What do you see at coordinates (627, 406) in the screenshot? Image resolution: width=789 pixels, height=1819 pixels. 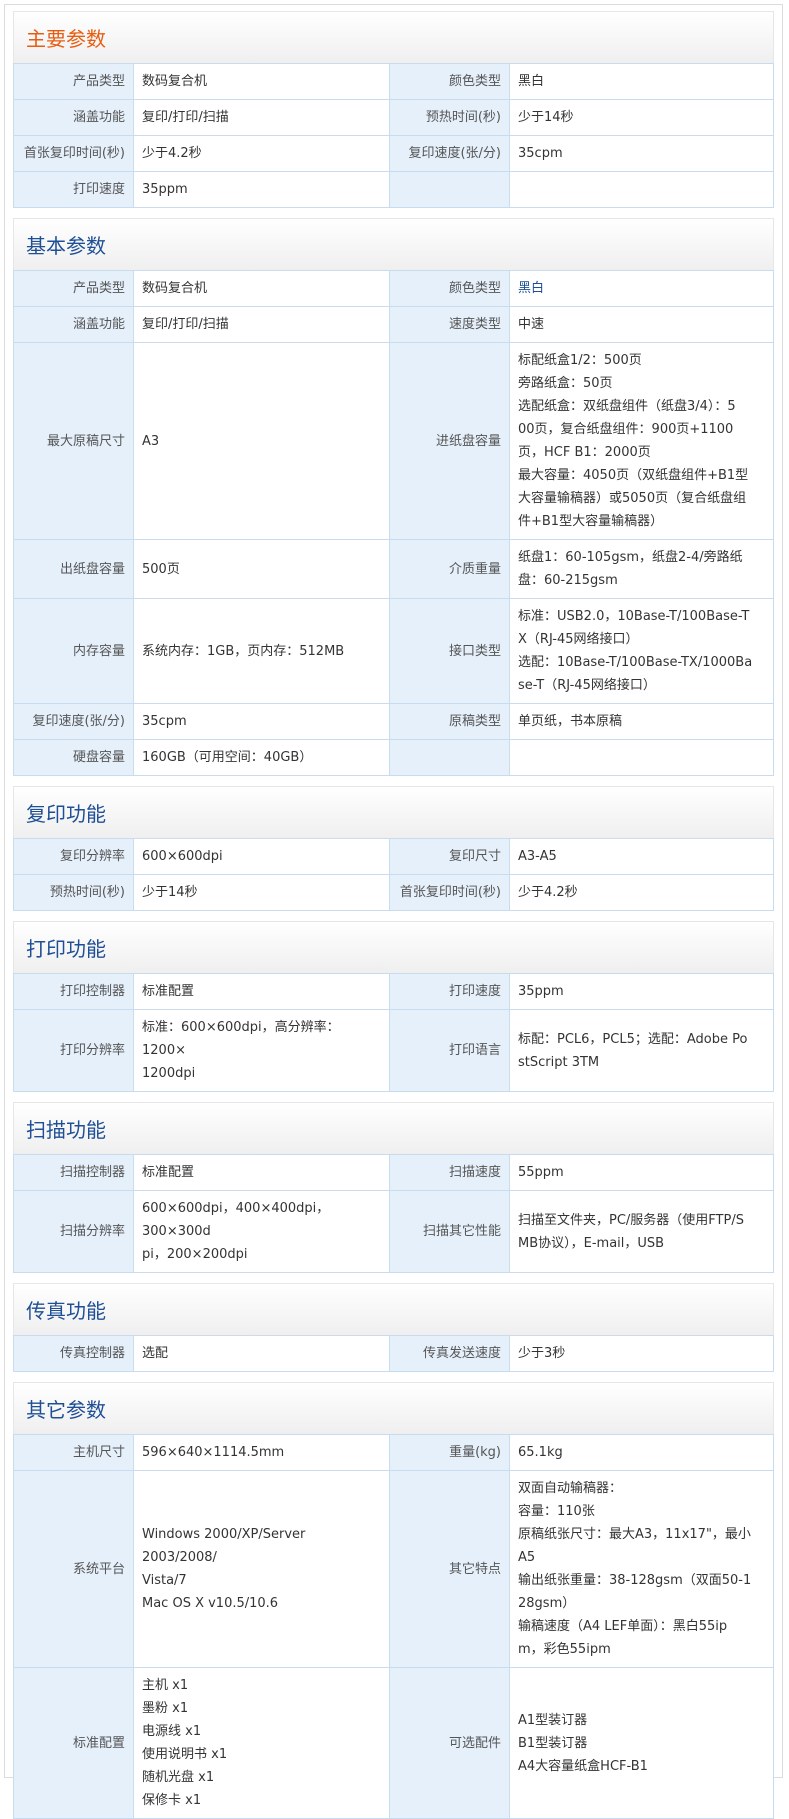 I see `value-line: 选配纸盒：双纸盘组件（纸盘3/4）：5` at bounding box center [627, 406].